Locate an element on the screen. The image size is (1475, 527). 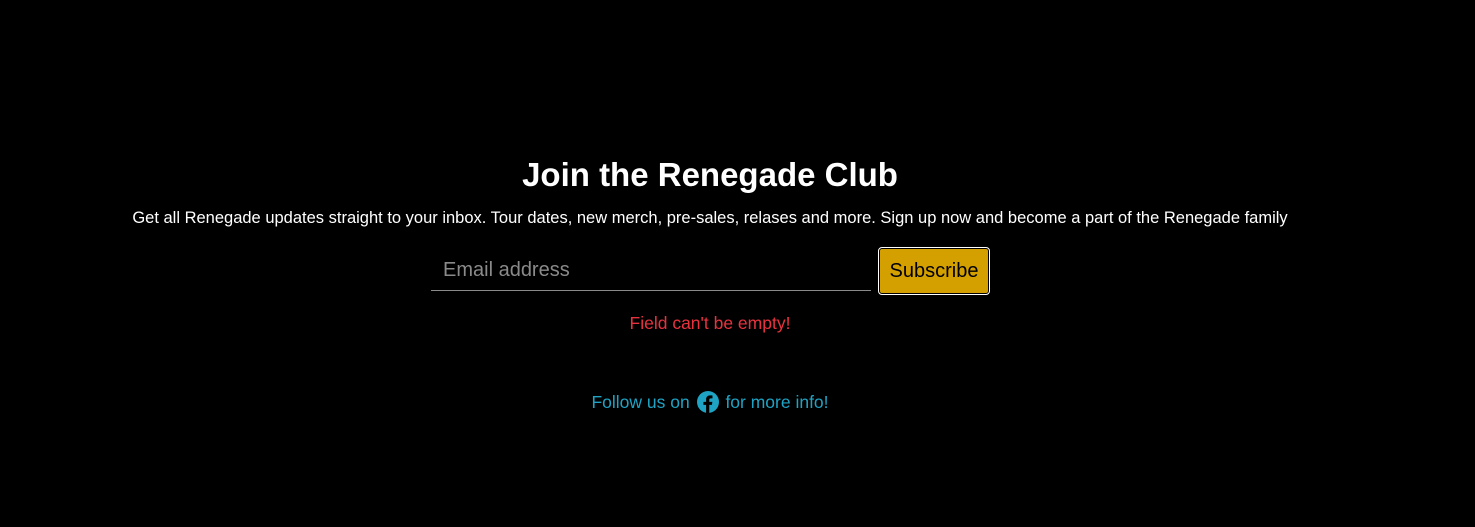
follow-suffix-text: for more info! is located at coordinates (777, 402).